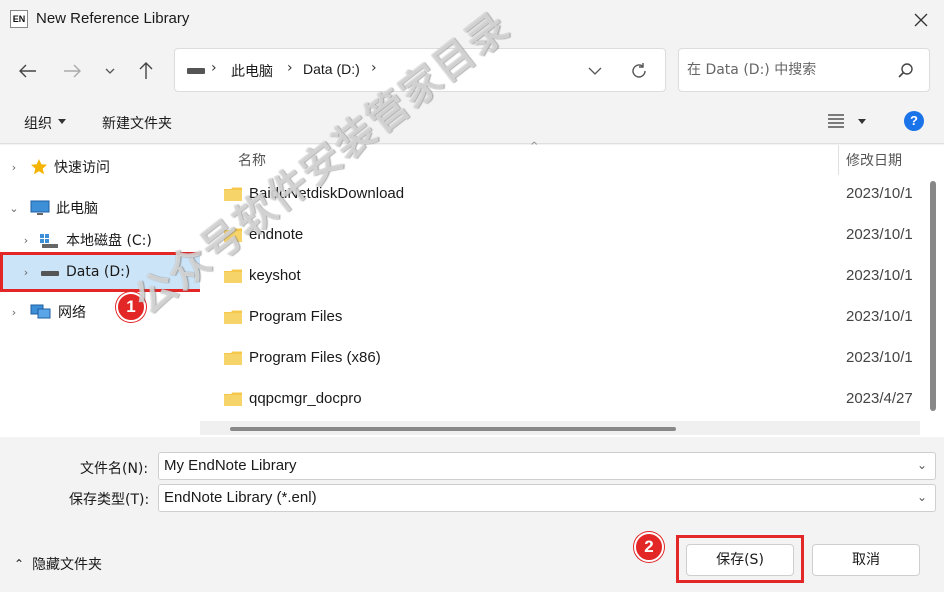  I want to click on close-icon, so click(921, 20).